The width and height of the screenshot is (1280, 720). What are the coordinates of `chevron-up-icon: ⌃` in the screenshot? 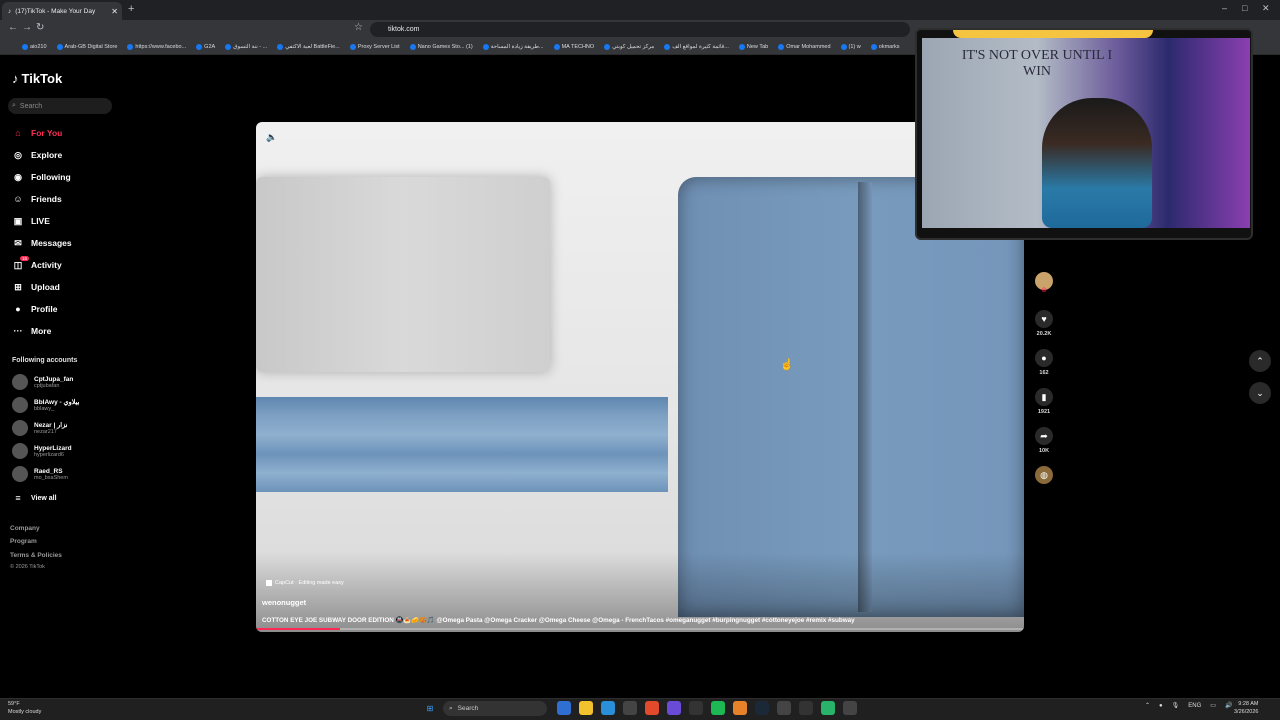 It's located at (1147, 705).